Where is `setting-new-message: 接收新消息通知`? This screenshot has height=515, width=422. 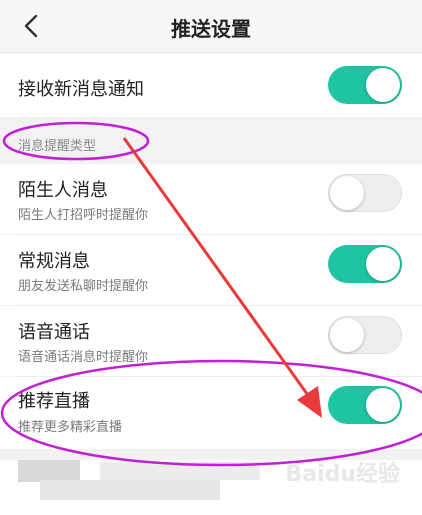
setting-new-message: 接收新消息通知 is located at coordinates (211, 85).